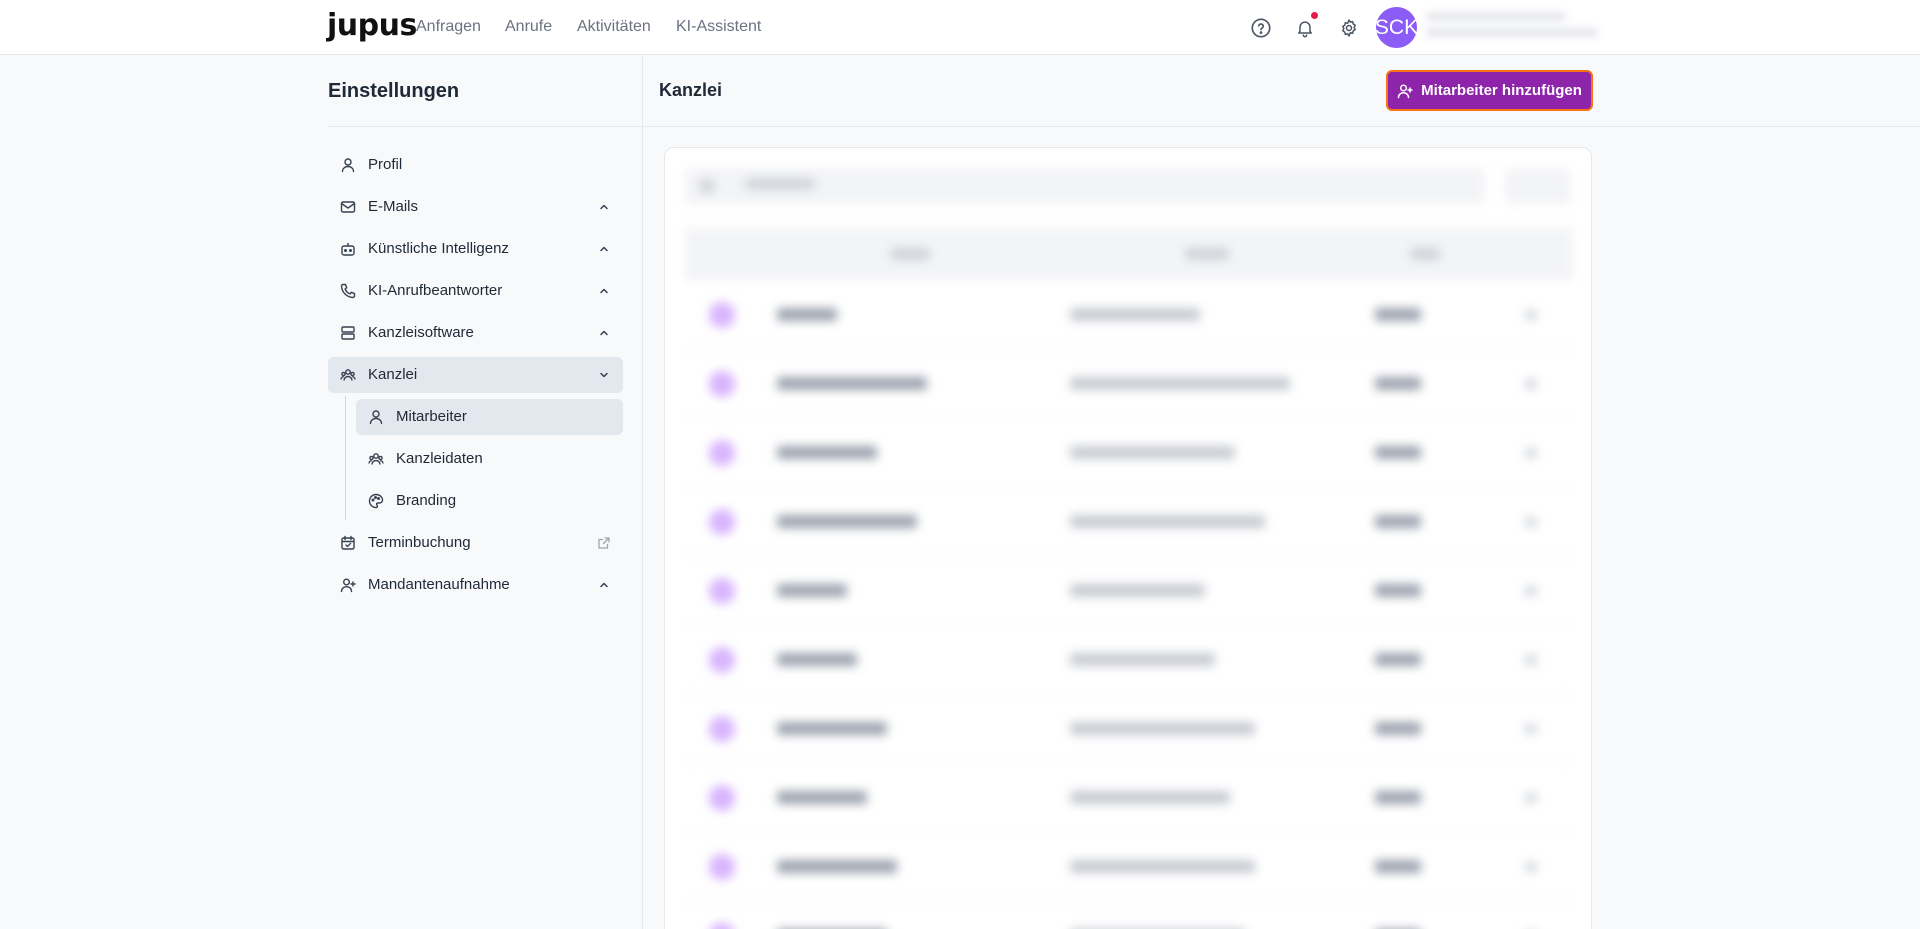  I want to click on sidebar-item-label: Künstliche Intelligenz, so click(438, 248).